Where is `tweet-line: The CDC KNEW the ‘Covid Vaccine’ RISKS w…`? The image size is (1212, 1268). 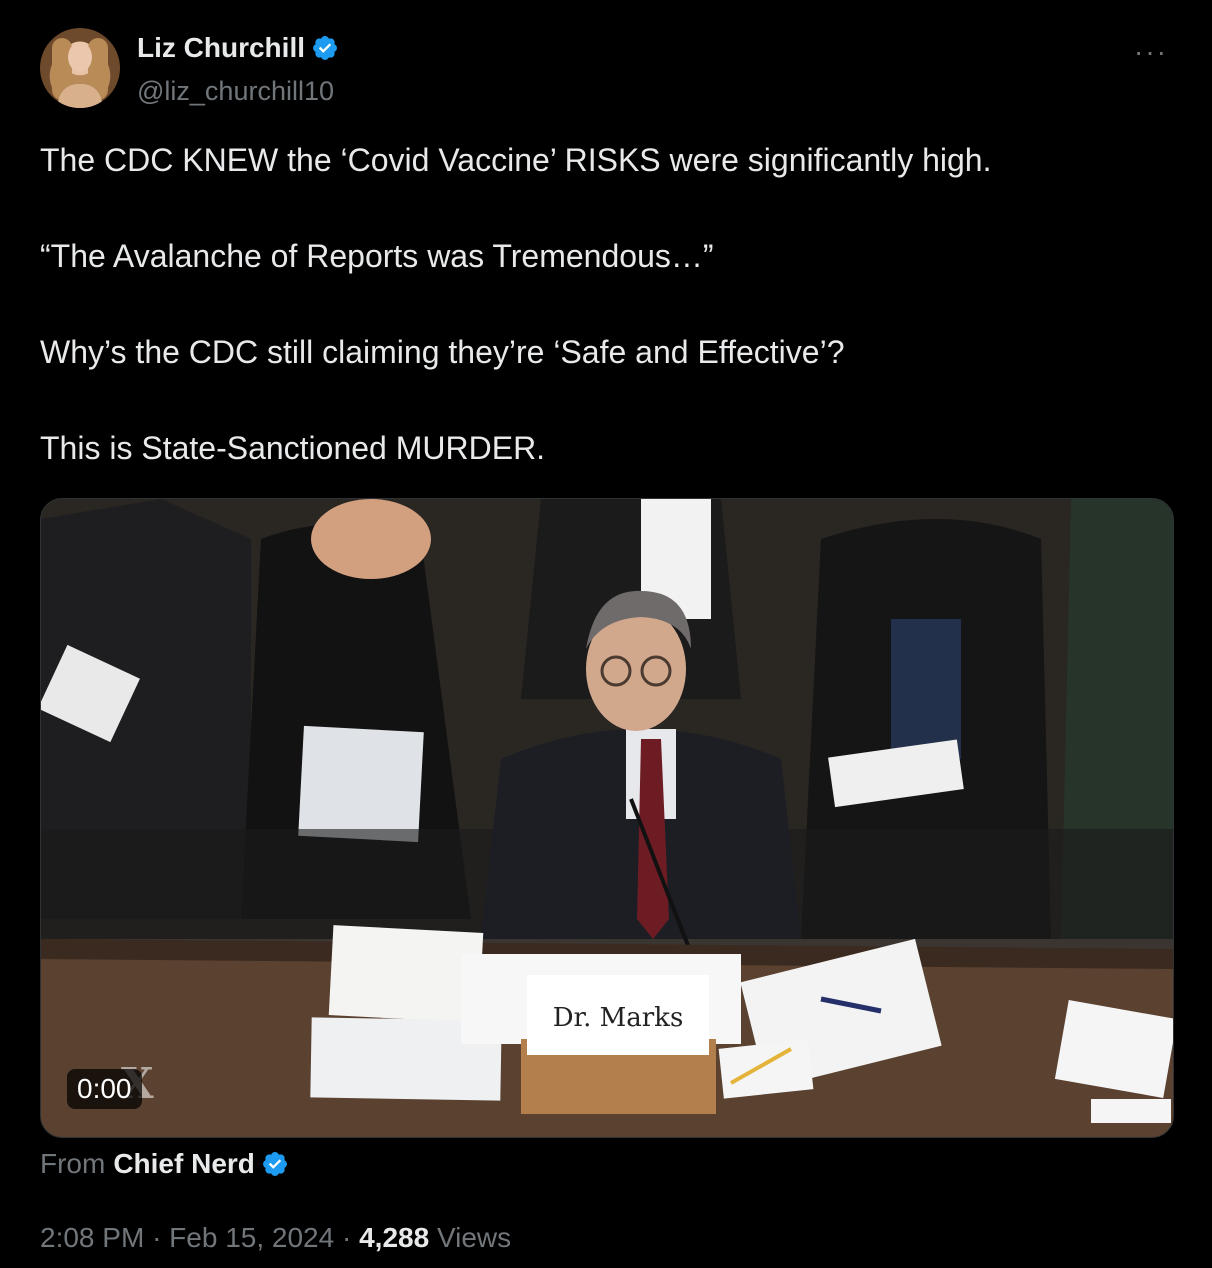 tweet-line: The CDC KNEW the ‘Covid Vaccine’ RISKS w… is located at coordinates (516, 160).